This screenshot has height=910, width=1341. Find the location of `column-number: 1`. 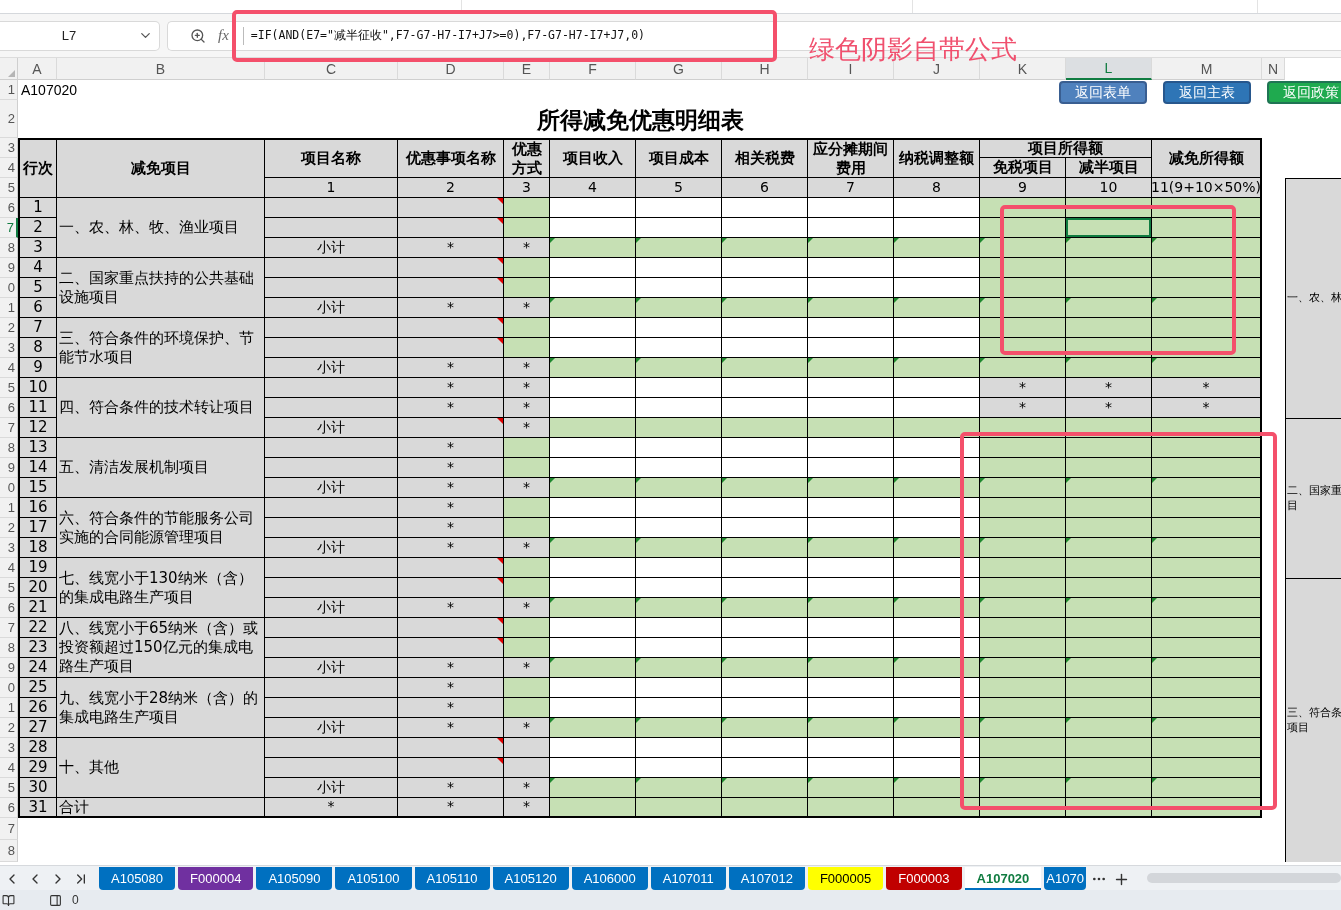

column-number: 1 is located at coordinates (331, 188).